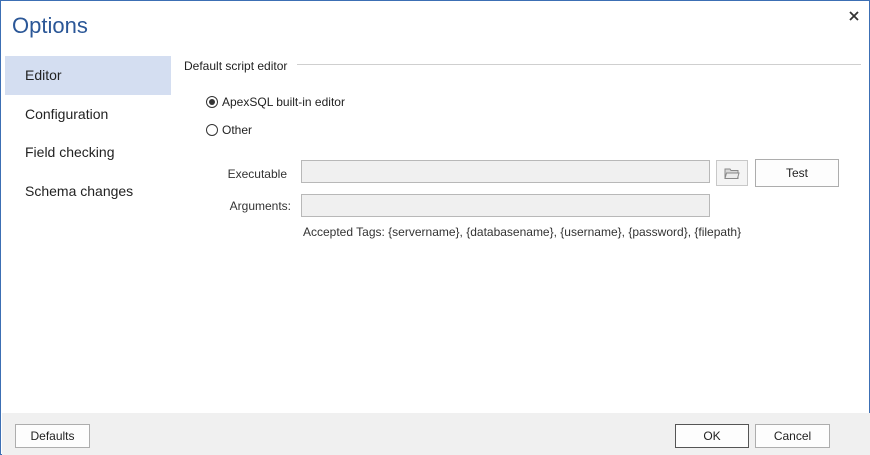 This screenshot has width=870, height=455. What do you see at coordinates (797, 173) in the screenshot?
I see `test-button: Test` at bounding box center [797, 173].